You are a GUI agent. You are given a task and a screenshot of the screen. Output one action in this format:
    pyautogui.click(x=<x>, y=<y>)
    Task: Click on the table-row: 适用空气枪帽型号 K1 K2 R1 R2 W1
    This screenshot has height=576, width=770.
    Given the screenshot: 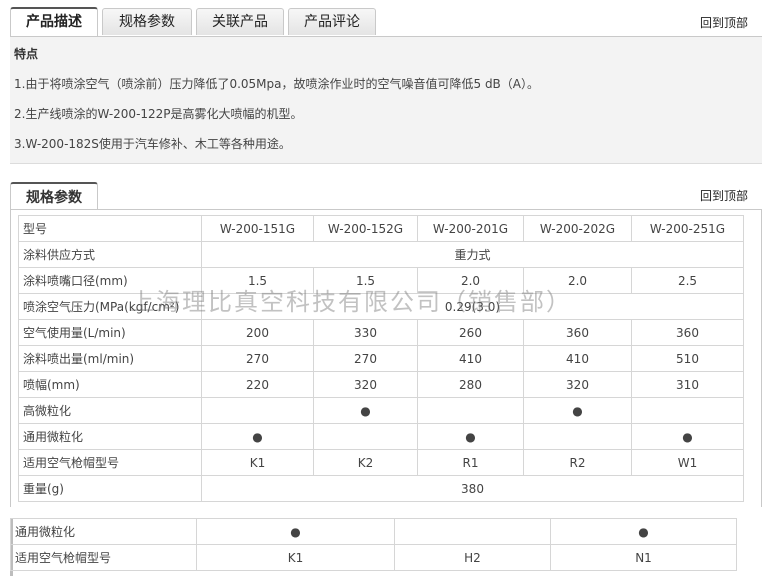 What is the action you would take?
    pyautogui.click(x=381, y=462)
    